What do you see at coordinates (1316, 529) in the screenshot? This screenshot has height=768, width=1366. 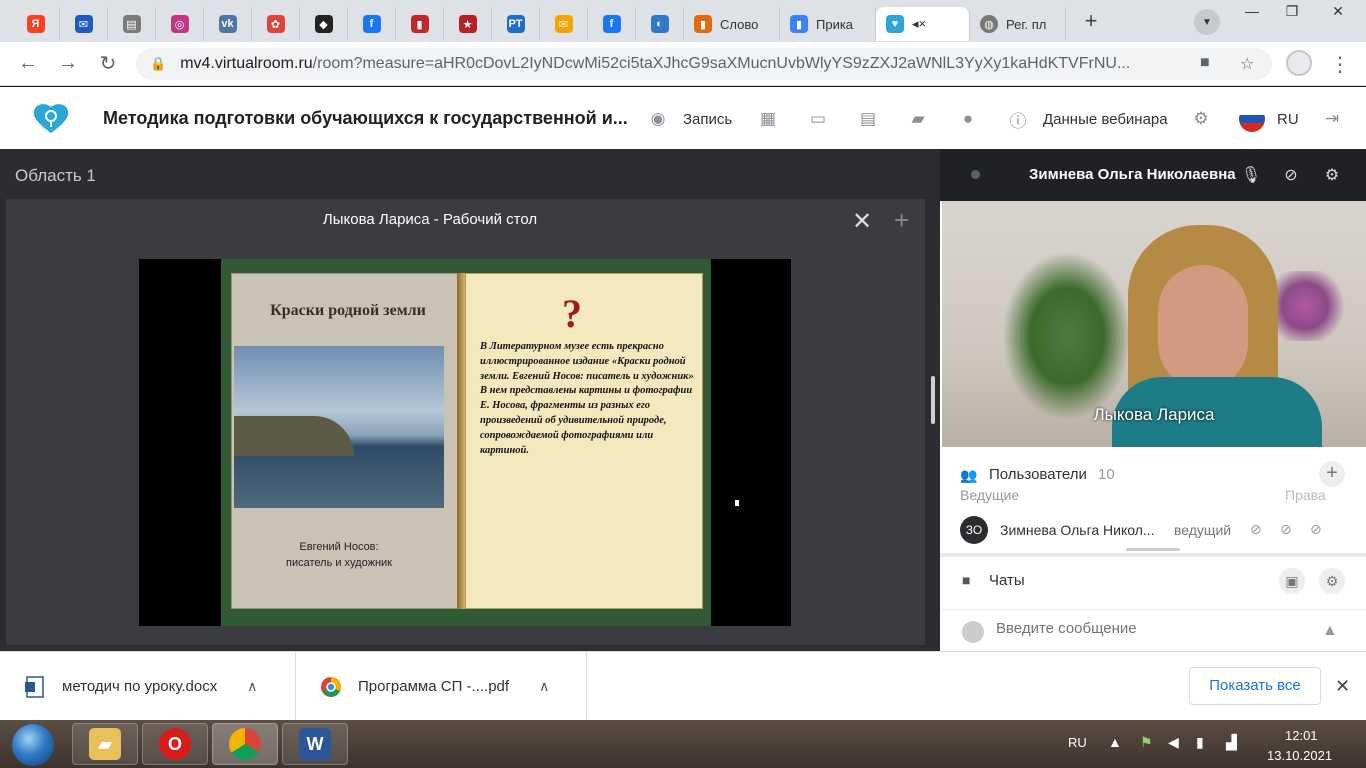 I see `screen-off-icon: ⊘` at bounding box center [1316, 529].